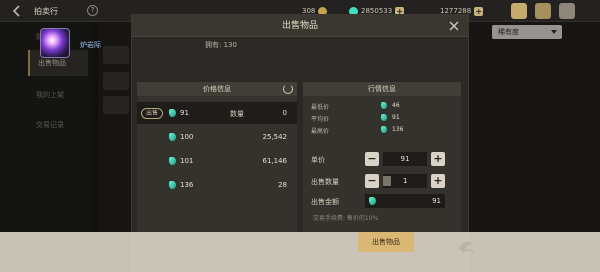  I want to click on price-value: 101, so click(187, 161).